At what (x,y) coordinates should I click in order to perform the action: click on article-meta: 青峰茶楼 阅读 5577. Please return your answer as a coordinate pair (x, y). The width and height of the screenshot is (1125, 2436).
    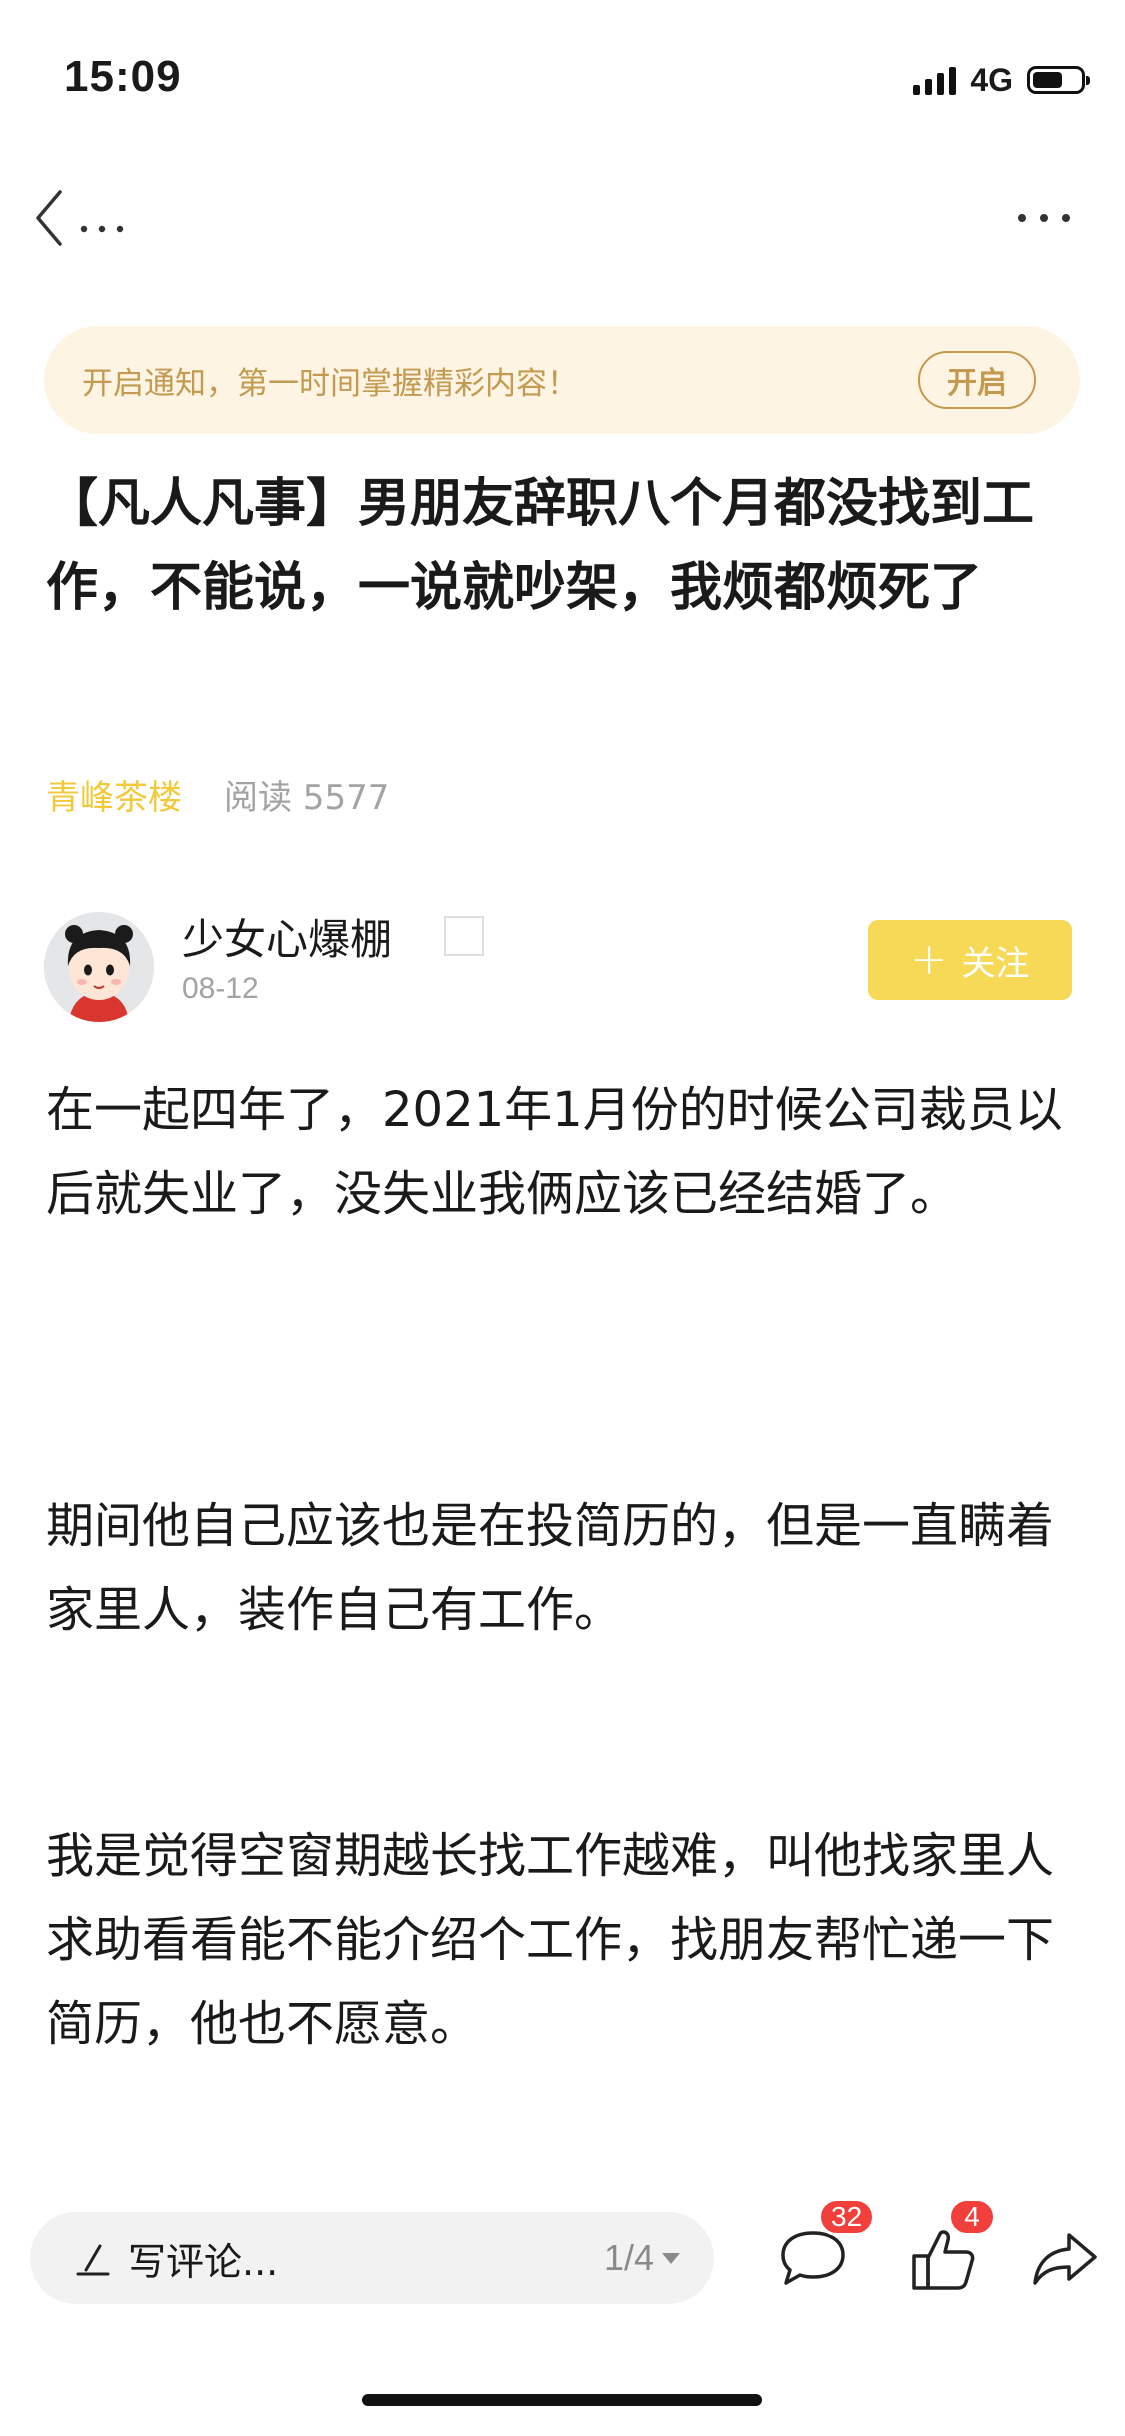
    Looking at the image, I should click on (217, 794).